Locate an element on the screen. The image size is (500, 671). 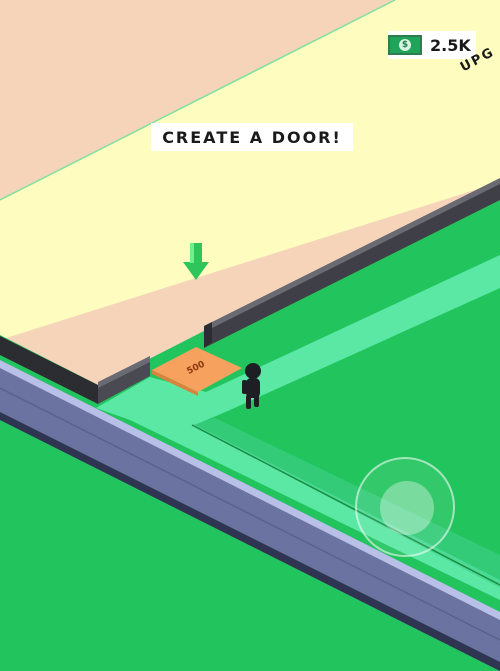
joystick-knob is located at coordinates (407, 508).